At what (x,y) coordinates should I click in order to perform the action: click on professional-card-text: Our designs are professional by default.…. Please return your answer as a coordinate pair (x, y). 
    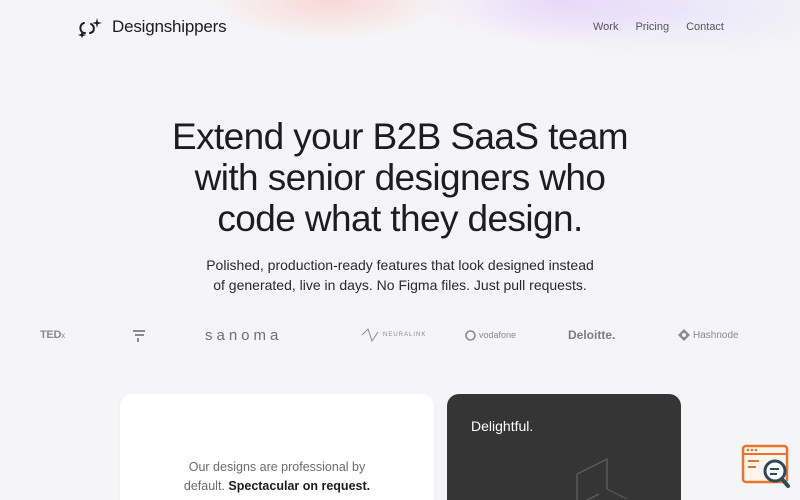
    Looking at the image, I should click on (277, 477).